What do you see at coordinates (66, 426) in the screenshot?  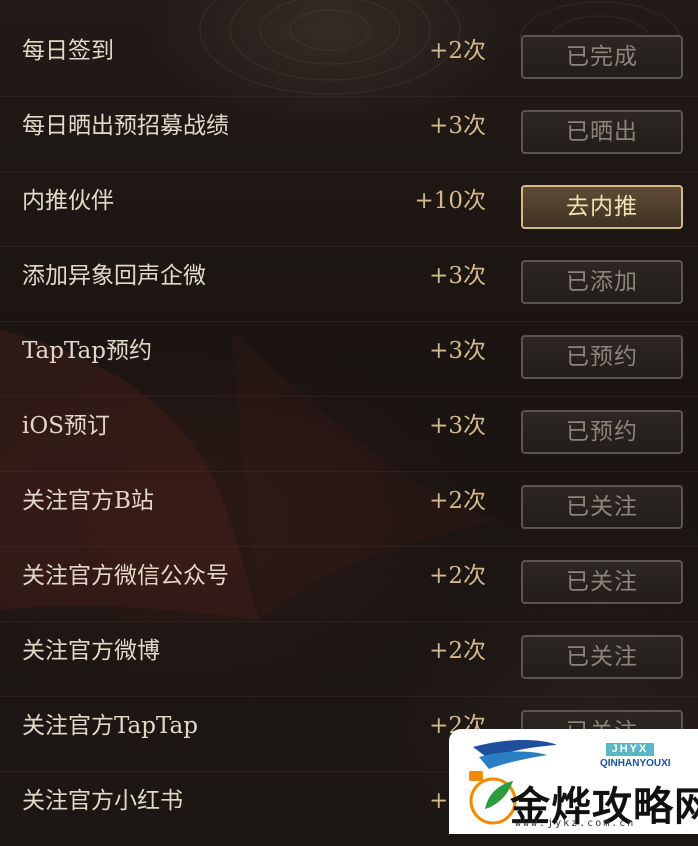 I see `task-label: iOS预订` at bounding box center [66, 426].